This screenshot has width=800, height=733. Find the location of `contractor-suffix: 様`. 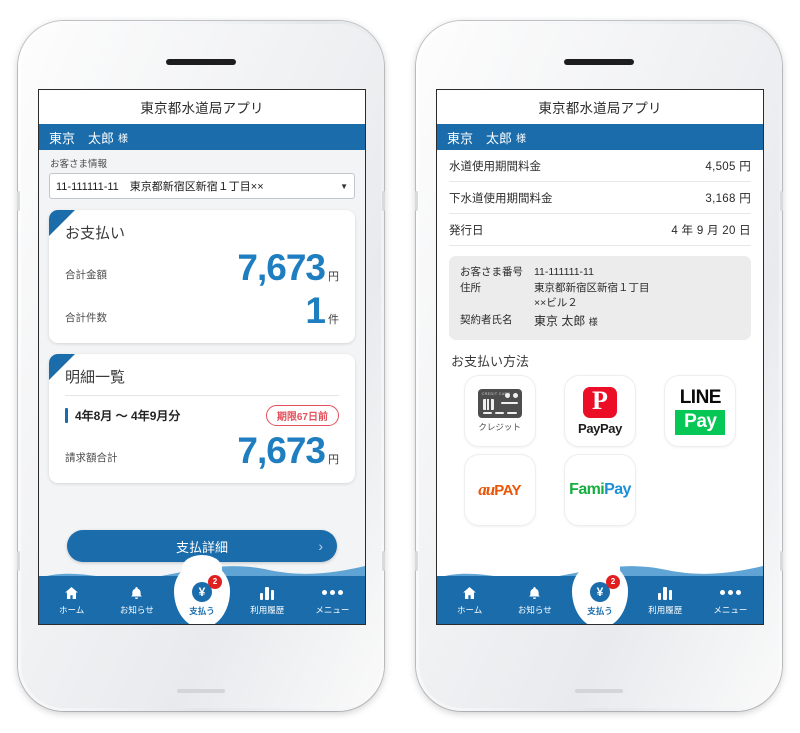

contractor-suffix: 様 is located at coordinates (593, 321).